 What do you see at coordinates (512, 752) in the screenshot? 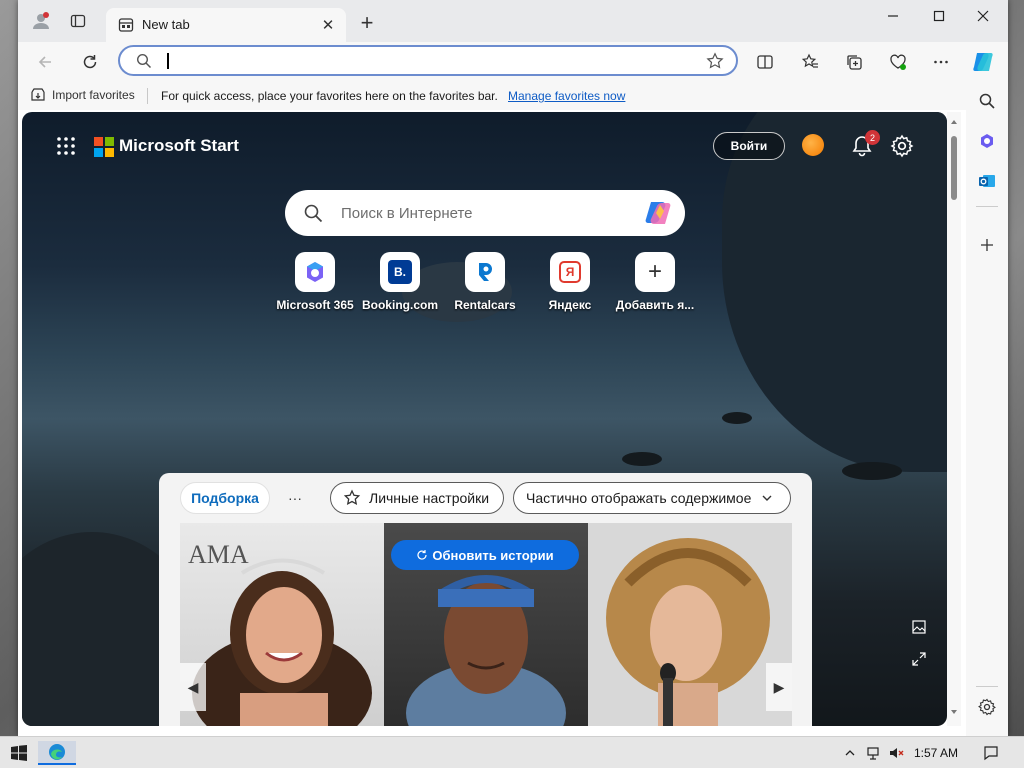
I see `taskbar: 1:57 AM` at bounding box center [512, 752].